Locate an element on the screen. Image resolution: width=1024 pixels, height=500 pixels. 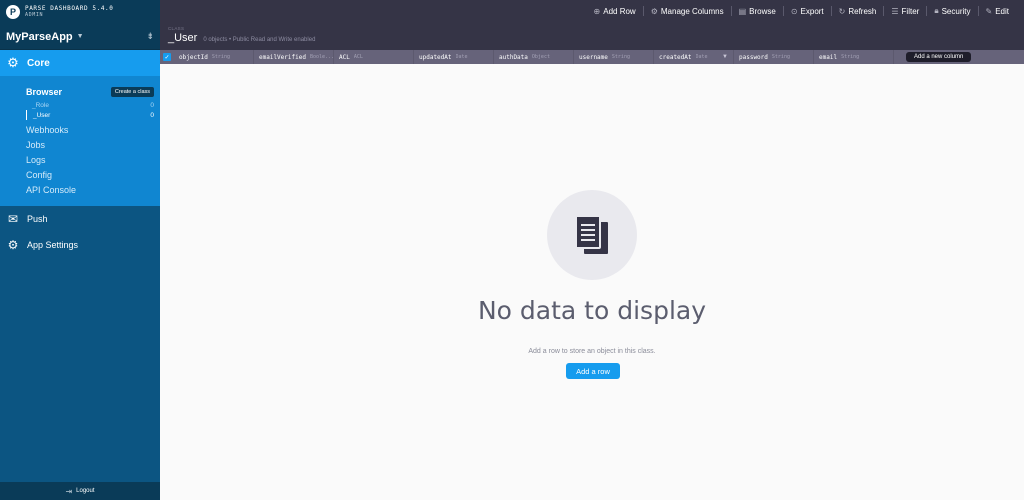
select-all-checkbox: ✓ is located at coordinates (167, 57).